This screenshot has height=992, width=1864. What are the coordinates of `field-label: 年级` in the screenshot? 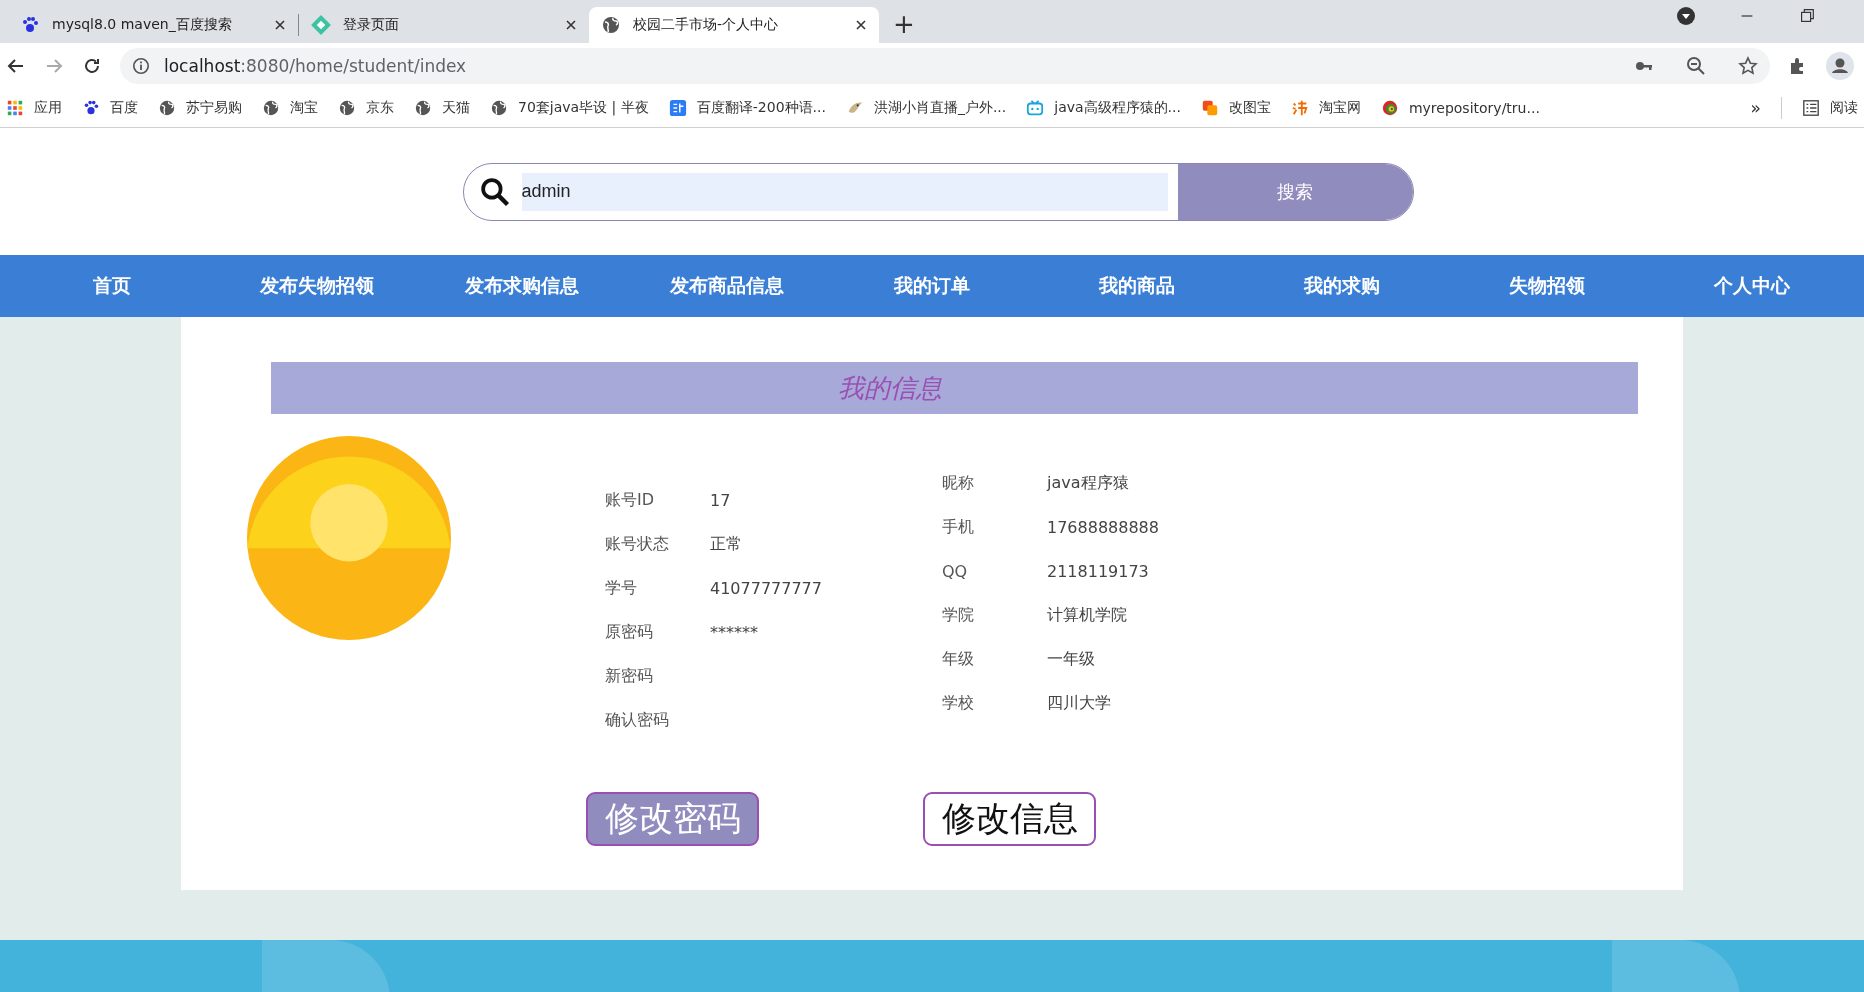 It's located at (958, 659).